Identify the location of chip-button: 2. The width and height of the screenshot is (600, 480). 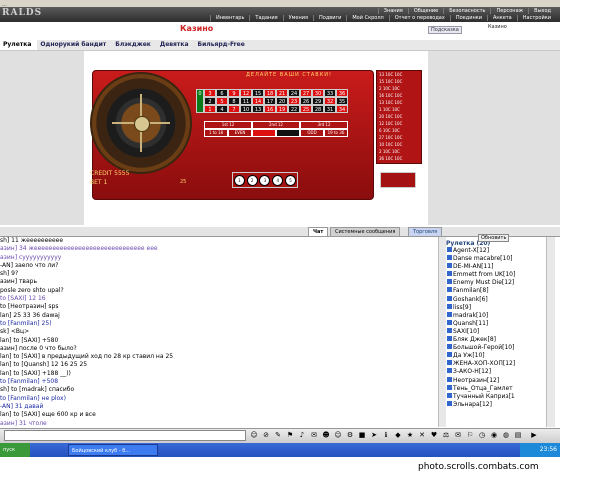
(252, 180).